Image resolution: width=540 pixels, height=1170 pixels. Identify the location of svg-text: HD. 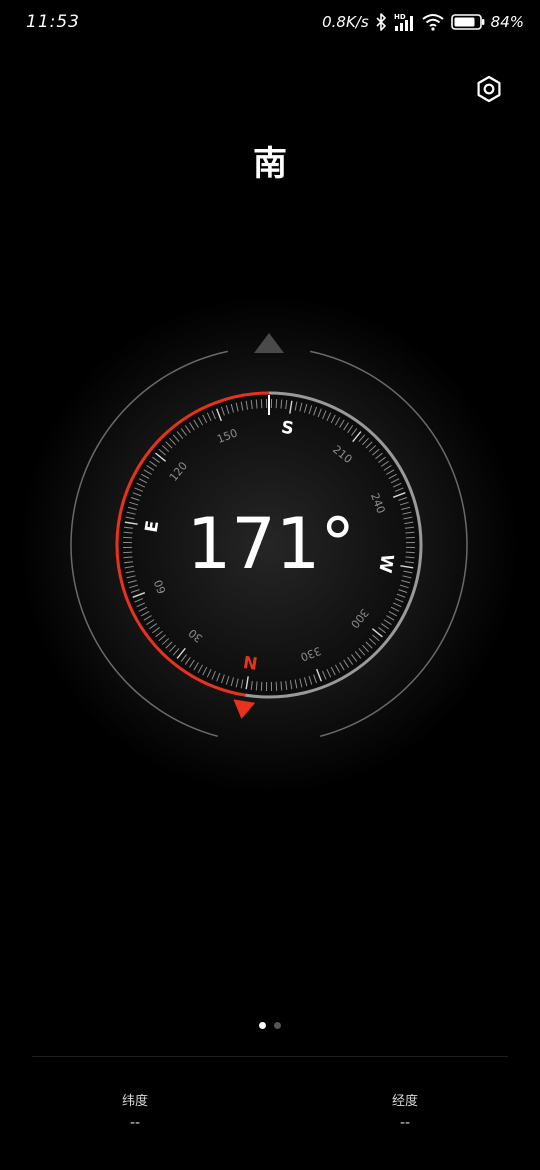
(400, 17).